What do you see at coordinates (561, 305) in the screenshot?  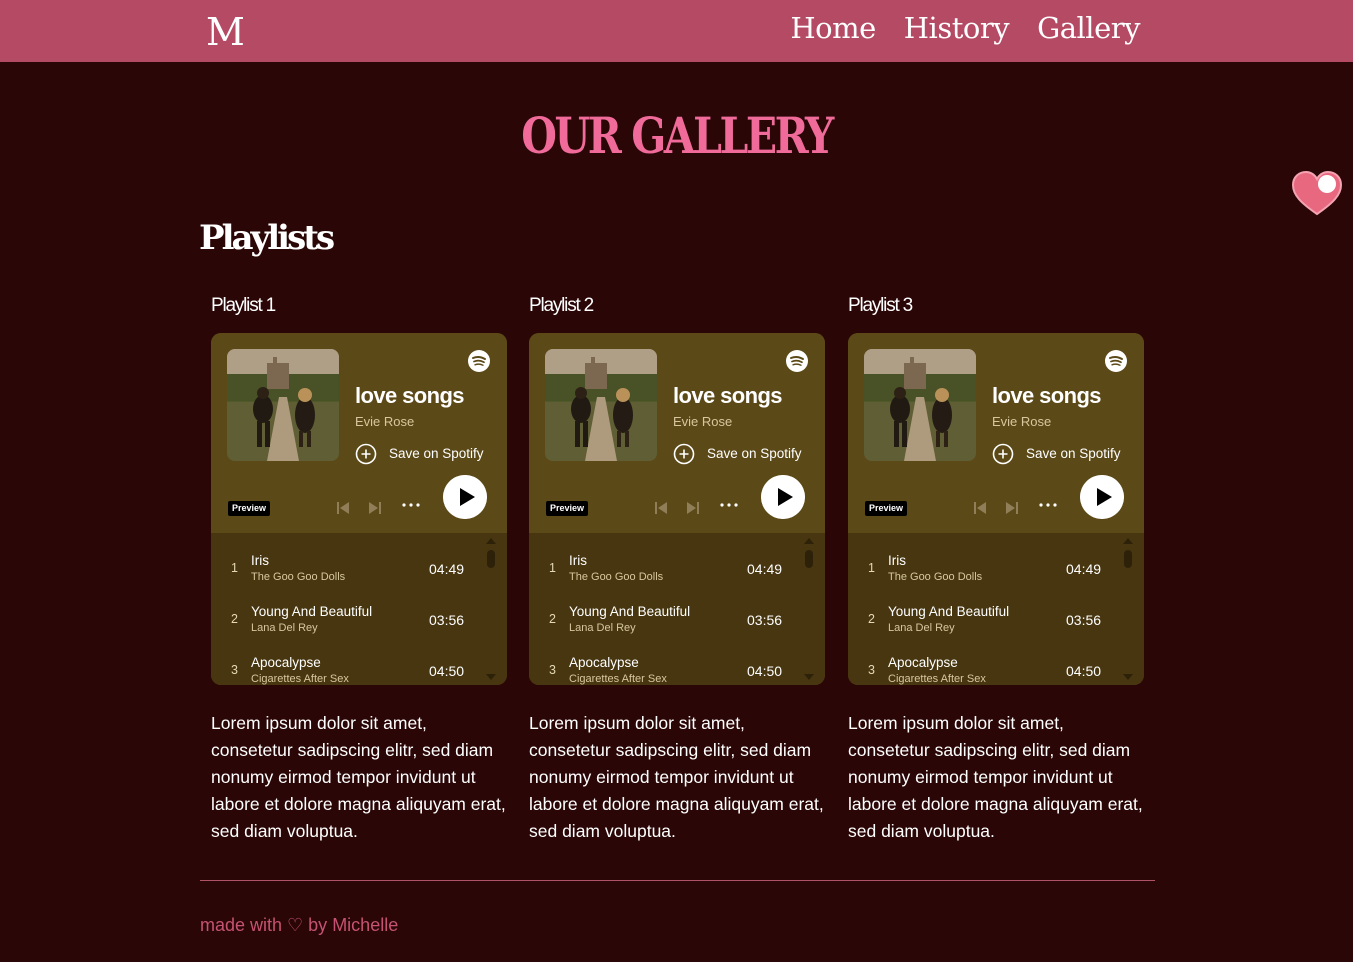 I see `playlist-label: Playlist 2` at bounding box center [561, 305].